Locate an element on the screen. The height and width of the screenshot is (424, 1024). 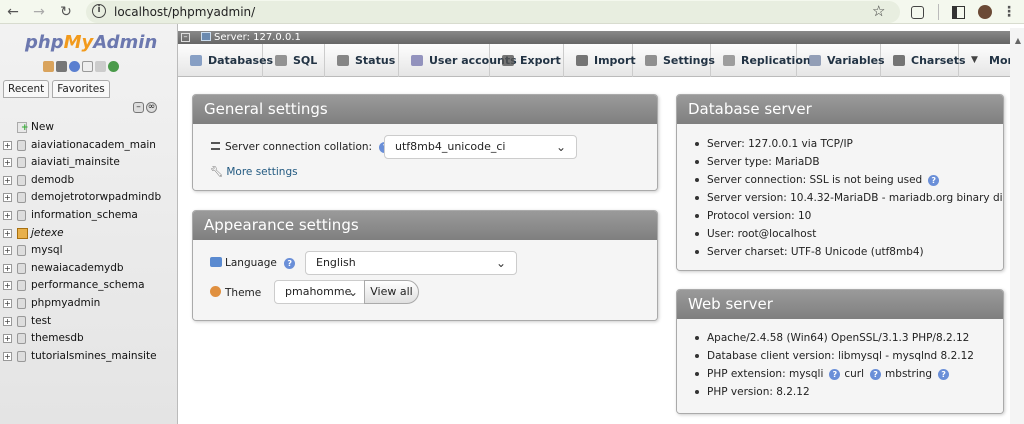
tree-database-item: + mysql is located at coordinates (89, 251).